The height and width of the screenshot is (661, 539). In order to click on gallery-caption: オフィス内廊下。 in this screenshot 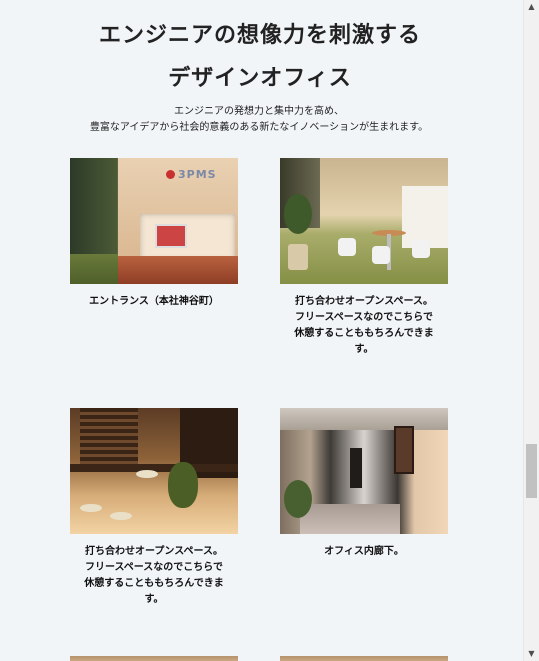, I will do `click(364, 551)`.